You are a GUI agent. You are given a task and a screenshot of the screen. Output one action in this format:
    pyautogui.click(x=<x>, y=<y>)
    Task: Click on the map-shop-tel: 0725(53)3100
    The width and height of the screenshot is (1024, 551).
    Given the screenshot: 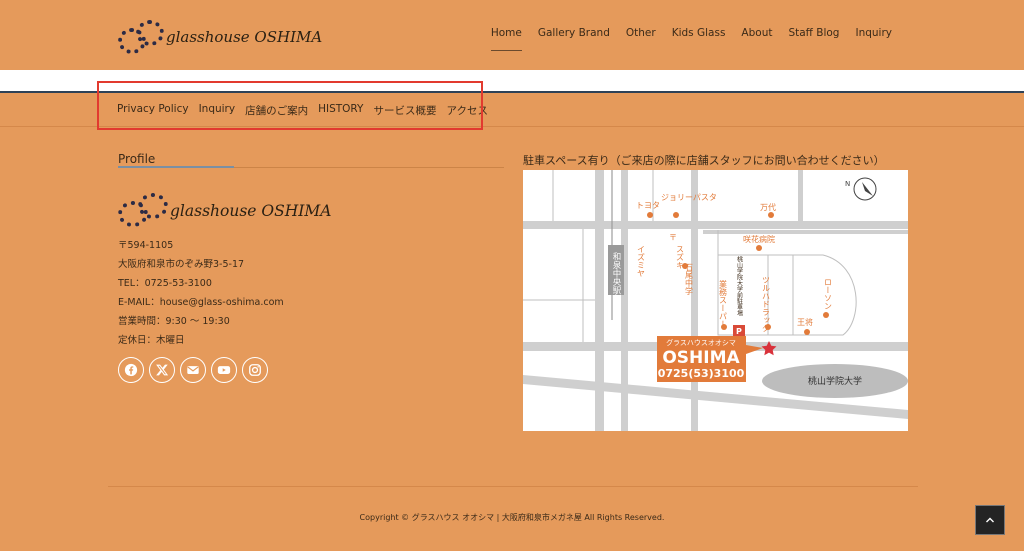 What is the action you would take?
    pyautogui.click(x=701, y=373)
    